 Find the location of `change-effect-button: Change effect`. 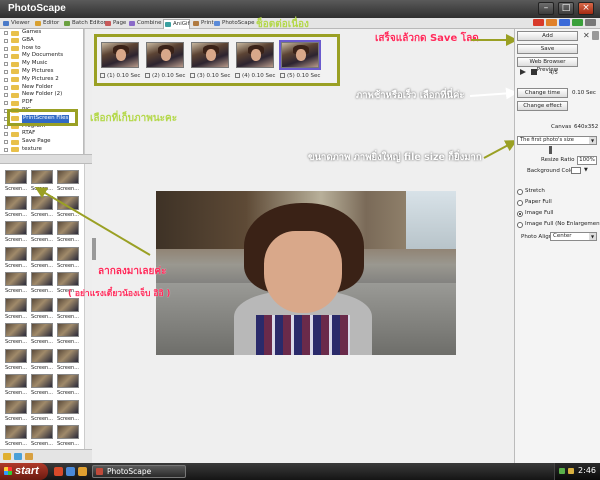

change-effect-button: Change effect is located at coordinates (542, 106).